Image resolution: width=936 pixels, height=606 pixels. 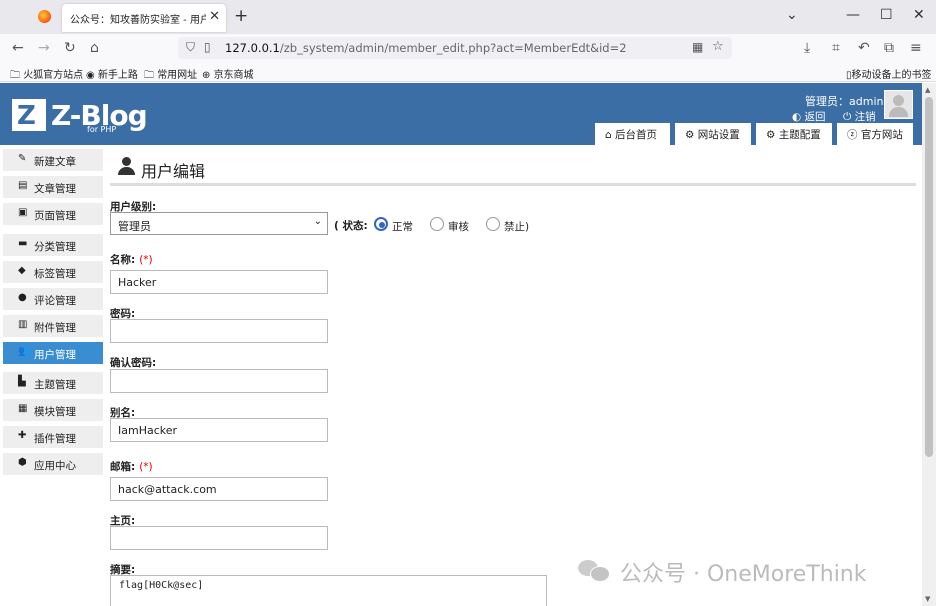 I want to click on extensions-icon: ⧉, so click(x=889, y=48).